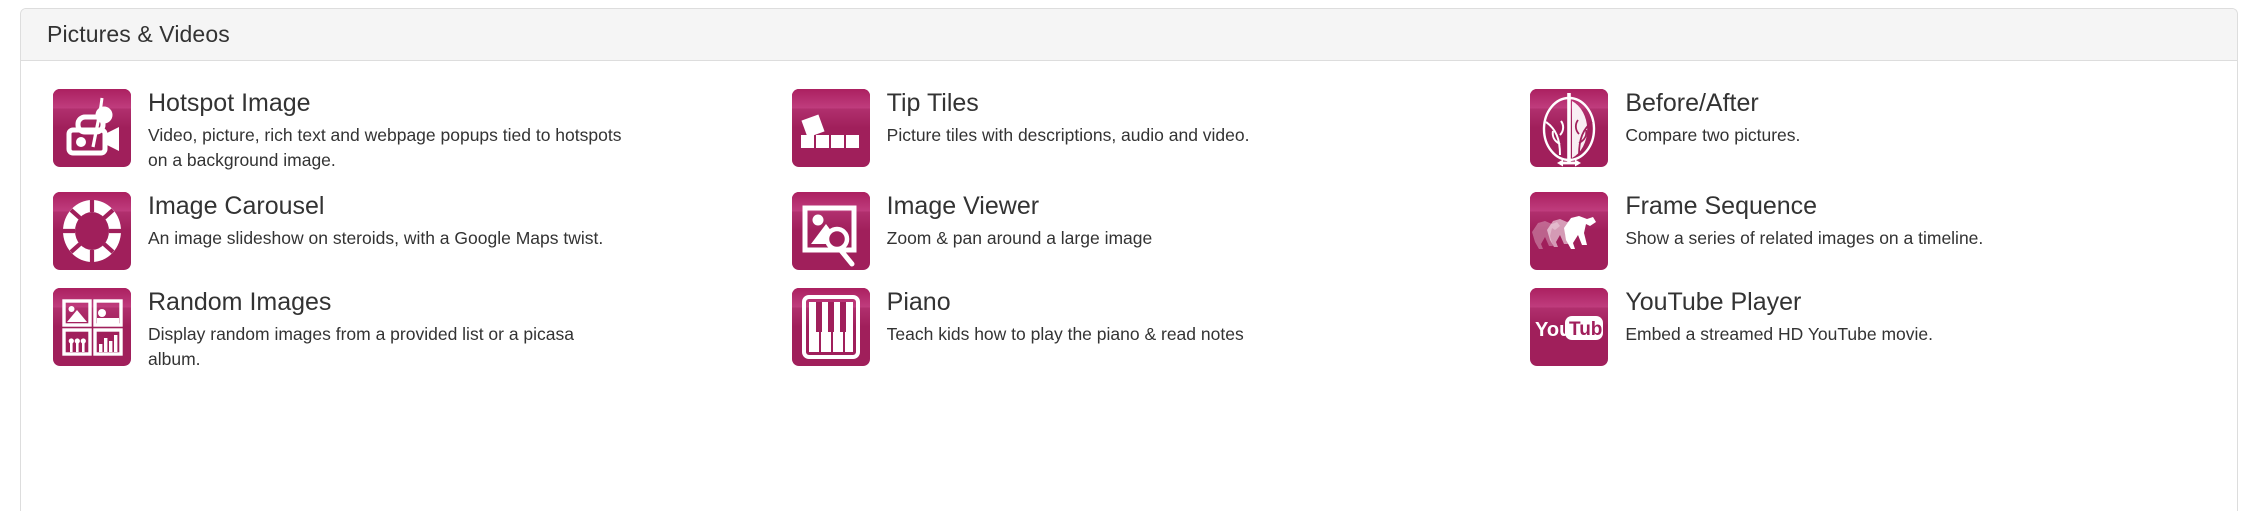 This screenshot has height=511, width=2258. What do you see at coordinates (1779, 333) in the screenshot?
I see `widget-description: Embed a streamed HD YouTube movie.` at bounding box center [1779, 333].